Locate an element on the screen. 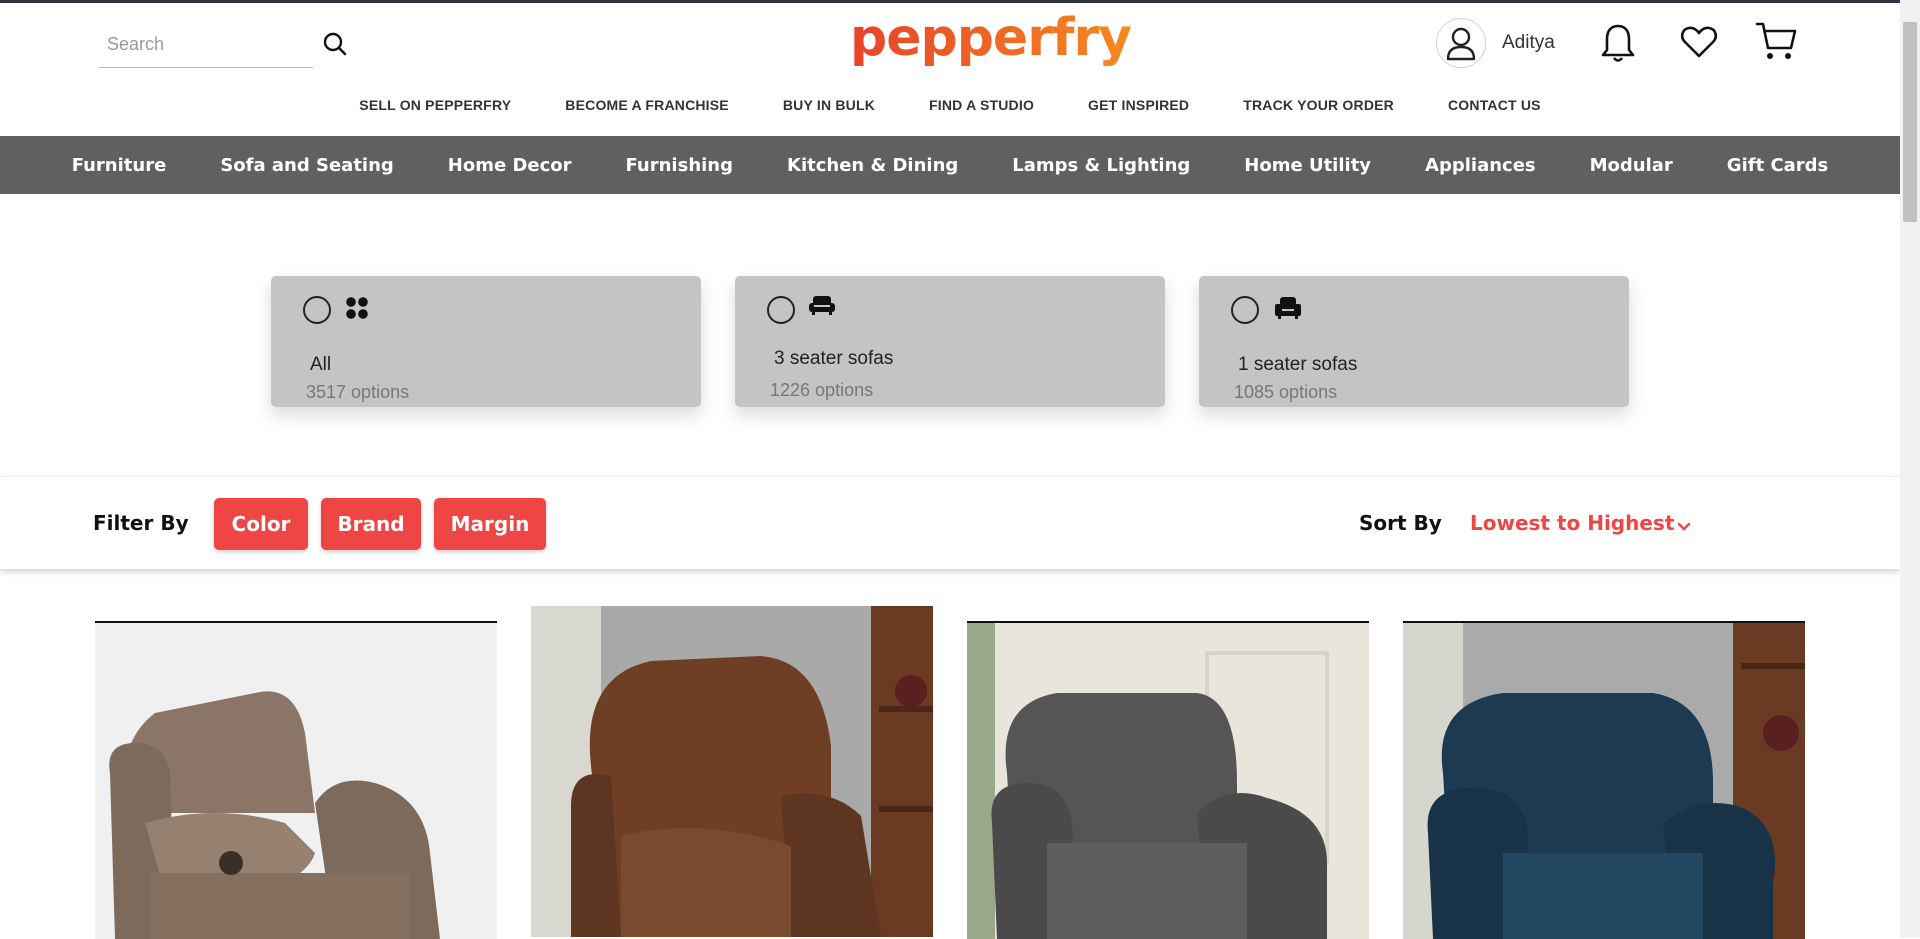  cart-icon is located at coordinates (1776, 43).